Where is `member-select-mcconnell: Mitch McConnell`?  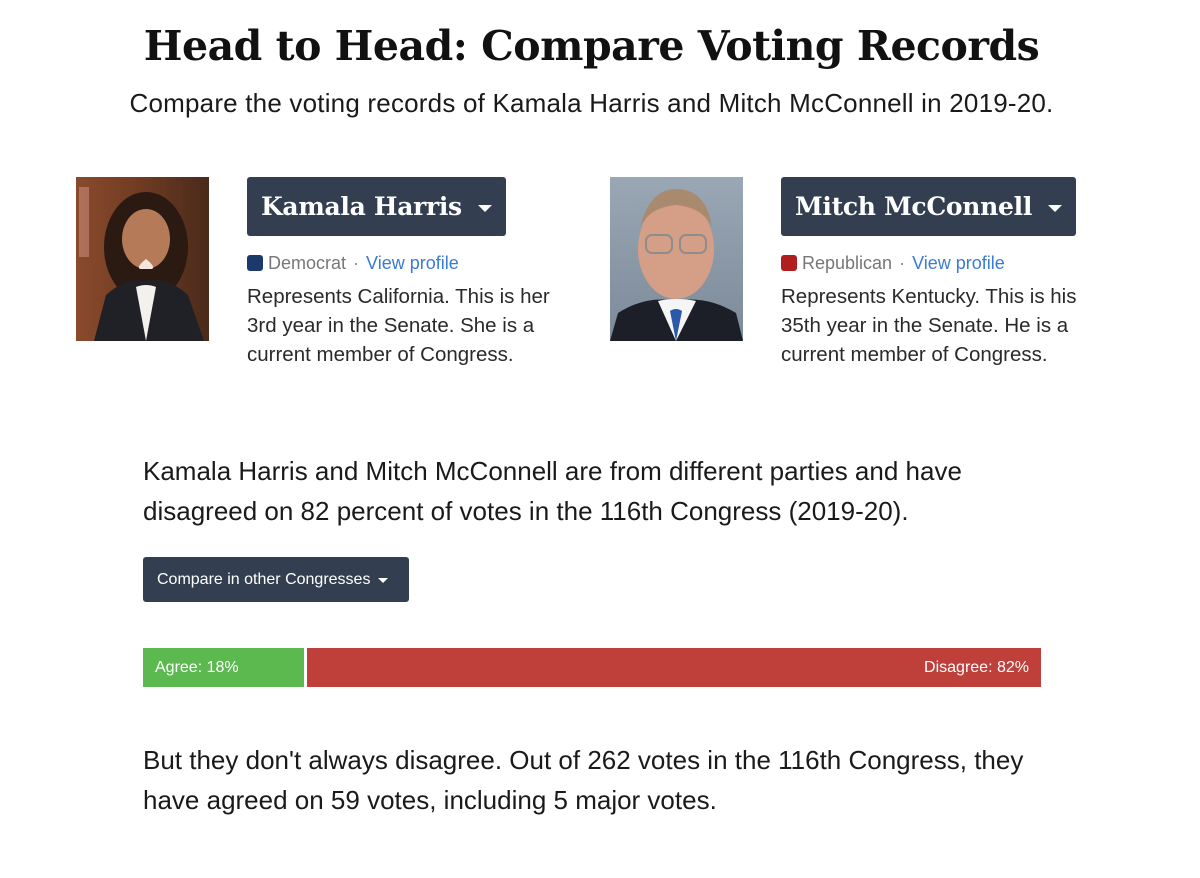 member-select-mcconnell: Mitch McConnell is located at coordinates (929, 206).